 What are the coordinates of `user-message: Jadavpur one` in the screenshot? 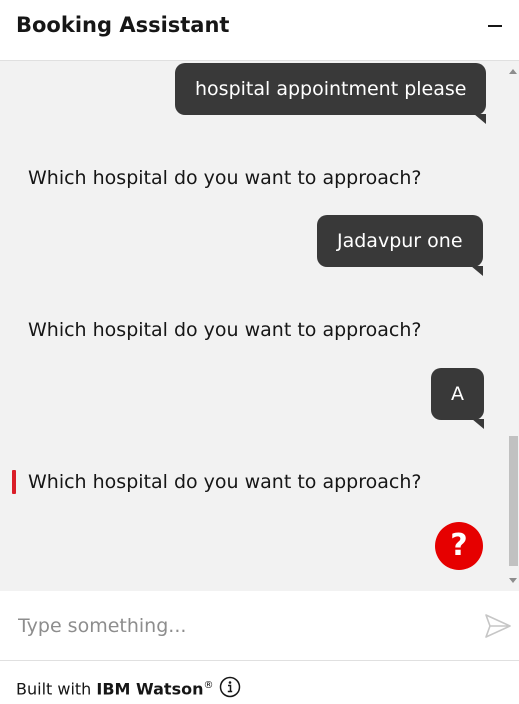 It's located at (400, 245).